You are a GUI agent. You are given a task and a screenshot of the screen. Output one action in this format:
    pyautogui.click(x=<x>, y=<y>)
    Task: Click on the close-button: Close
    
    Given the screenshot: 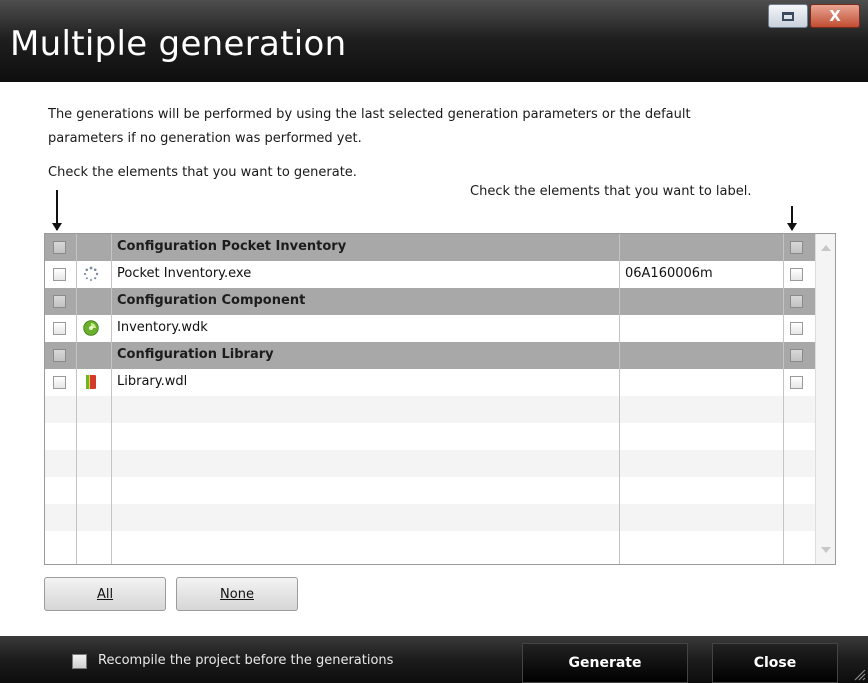 What is the action you would take?
    pyautogui.click(x=775, y=663)
    